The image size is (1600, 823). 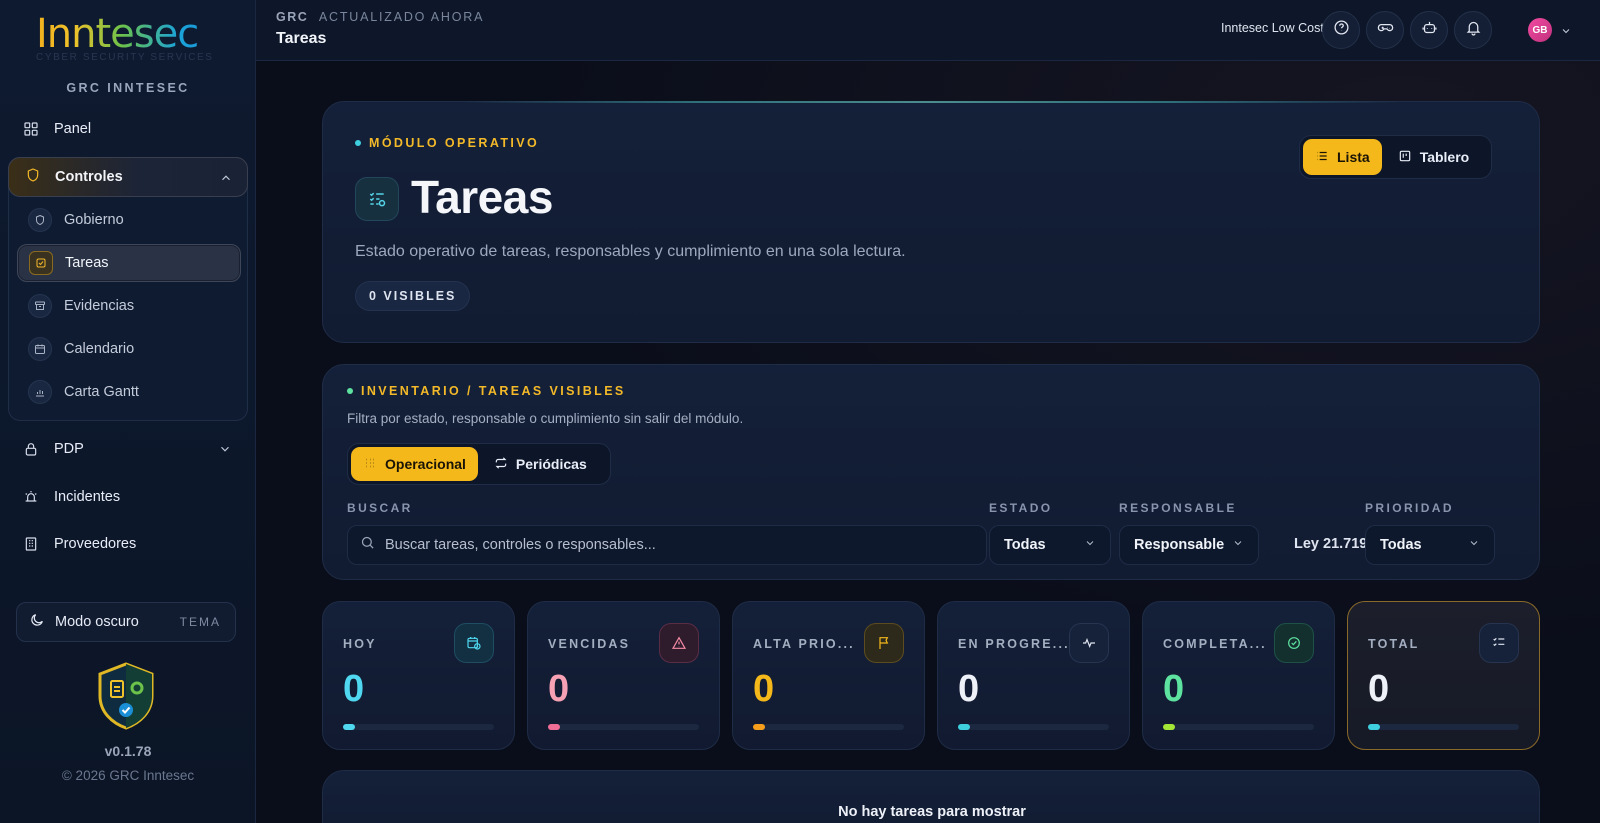 I want to click on sidebar-subitem-label: Carta Gantt, so click(x=101, y=392).